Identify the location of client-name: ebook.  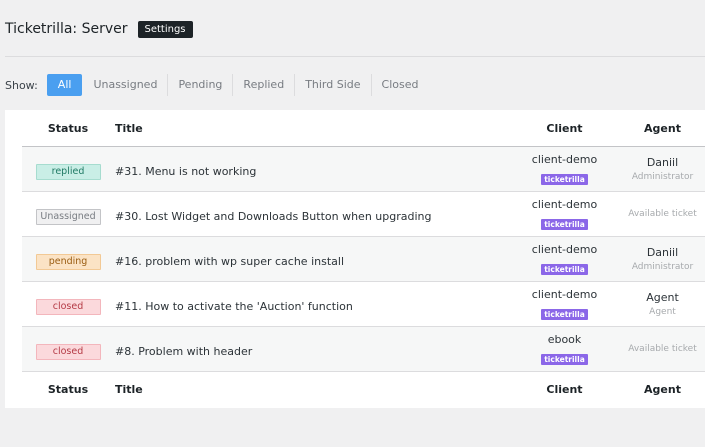
(564, 339).